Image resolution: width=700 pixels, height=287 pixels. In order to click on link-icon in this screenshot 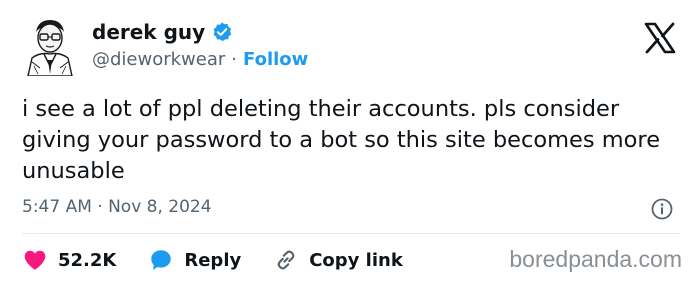, I will do `click(286, 260)`.